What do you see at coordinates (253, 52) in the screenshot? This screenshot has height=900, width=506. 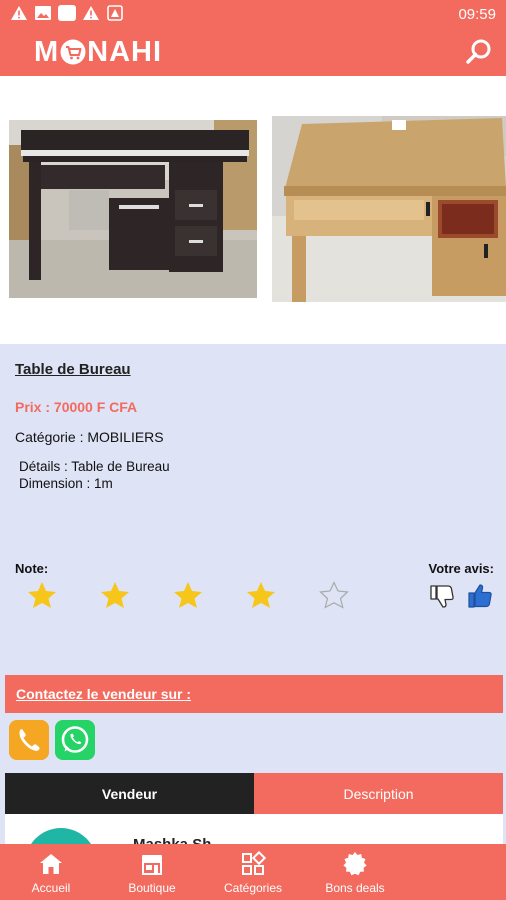 I see `app-header: M NAHI` at bounding box center [253, 52].